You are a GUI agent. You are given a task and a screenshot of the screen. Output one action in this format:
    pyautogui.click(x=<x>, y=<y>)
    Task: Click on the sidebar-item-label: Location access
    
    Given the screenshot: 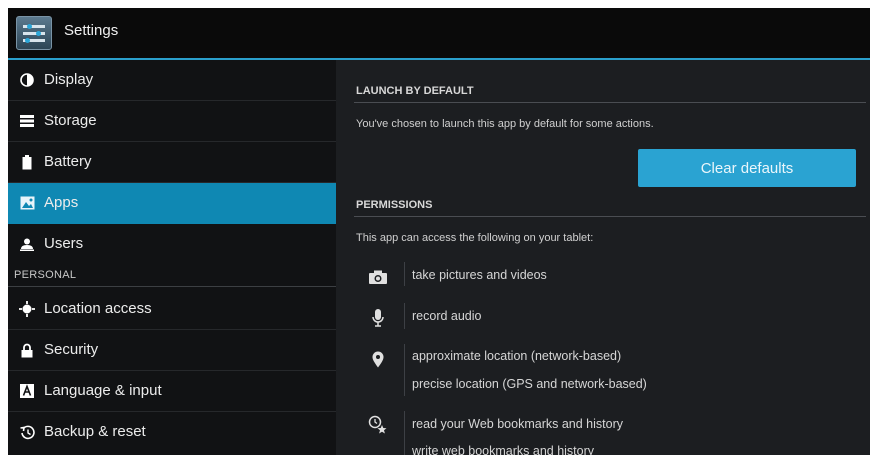 What is the action you would take?
    pyautogui.click(x=98, y=308)
    